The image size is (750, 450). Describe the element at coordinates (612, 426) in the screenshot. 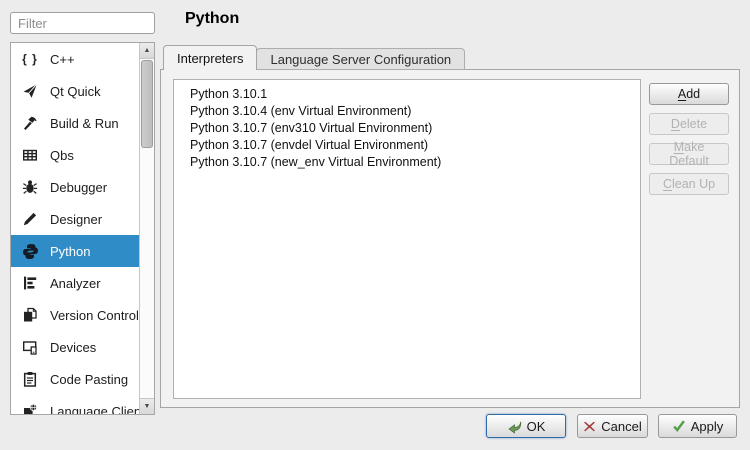

I see `cancel-button: Cancel` at that location.